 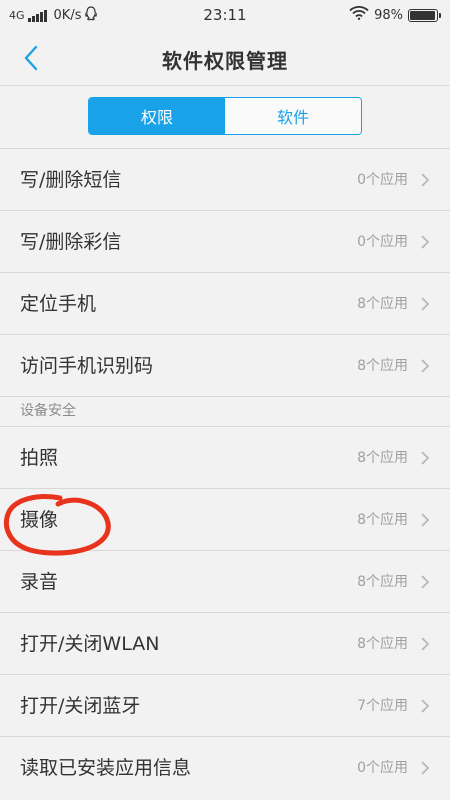 What do you see at coordinates (225, 457) in the screenshot?
I see `list-item-take-photo: 拍照 8个应用` at bounding box center [225, 457].